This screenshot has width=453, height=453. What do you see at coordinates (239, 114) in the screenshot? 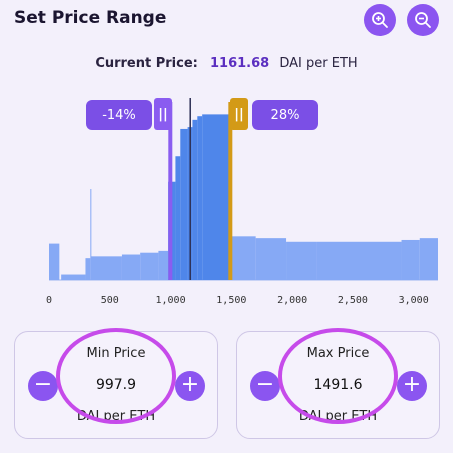
I see `max-range-handle: ||` at bounding box center [239, 114].